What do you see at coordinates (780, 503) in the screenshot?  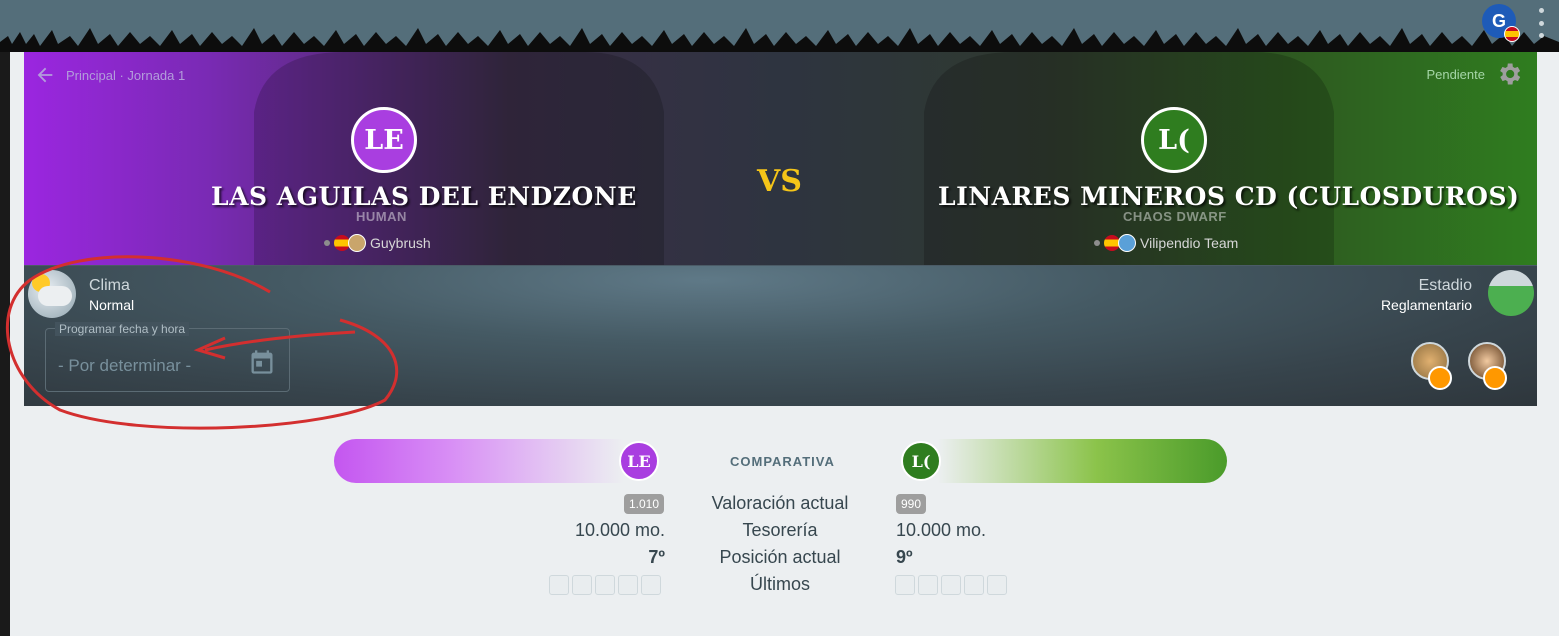 I see `comparison-label-value: Valoración actual` at bounding box center [780, 503].